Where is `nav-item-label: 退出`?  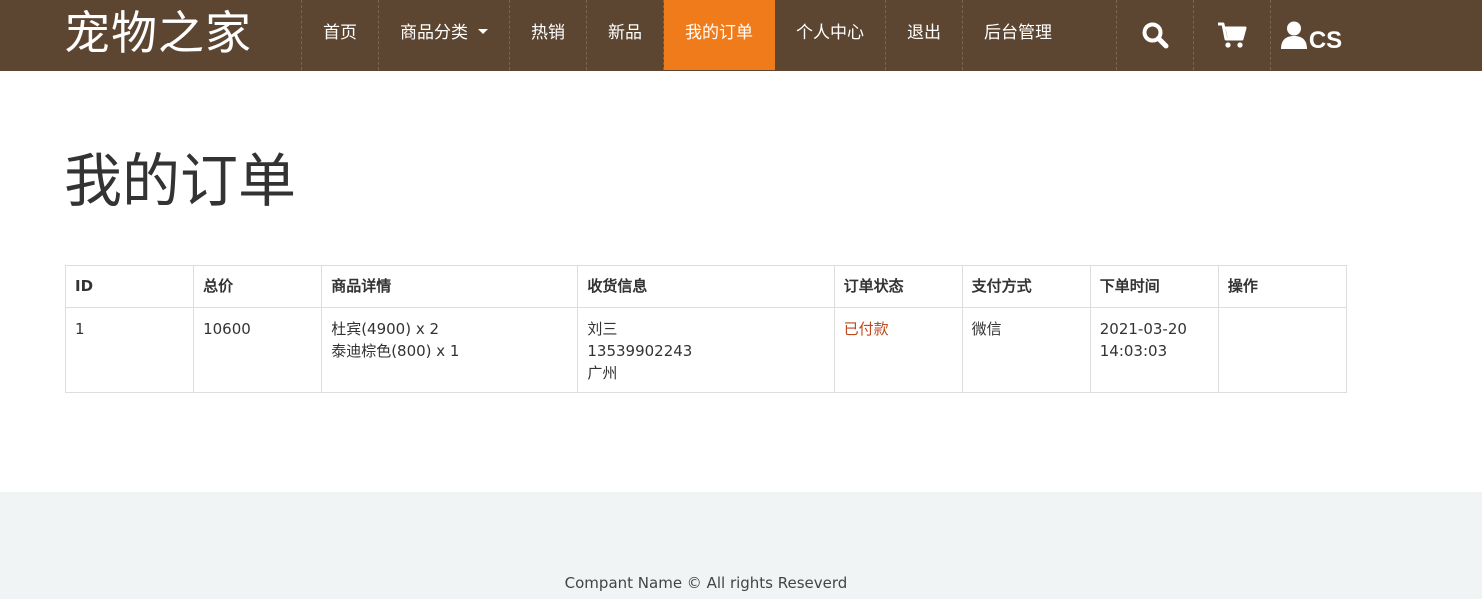 nav-item-label: 退出 is located at coordinates (924, 33).